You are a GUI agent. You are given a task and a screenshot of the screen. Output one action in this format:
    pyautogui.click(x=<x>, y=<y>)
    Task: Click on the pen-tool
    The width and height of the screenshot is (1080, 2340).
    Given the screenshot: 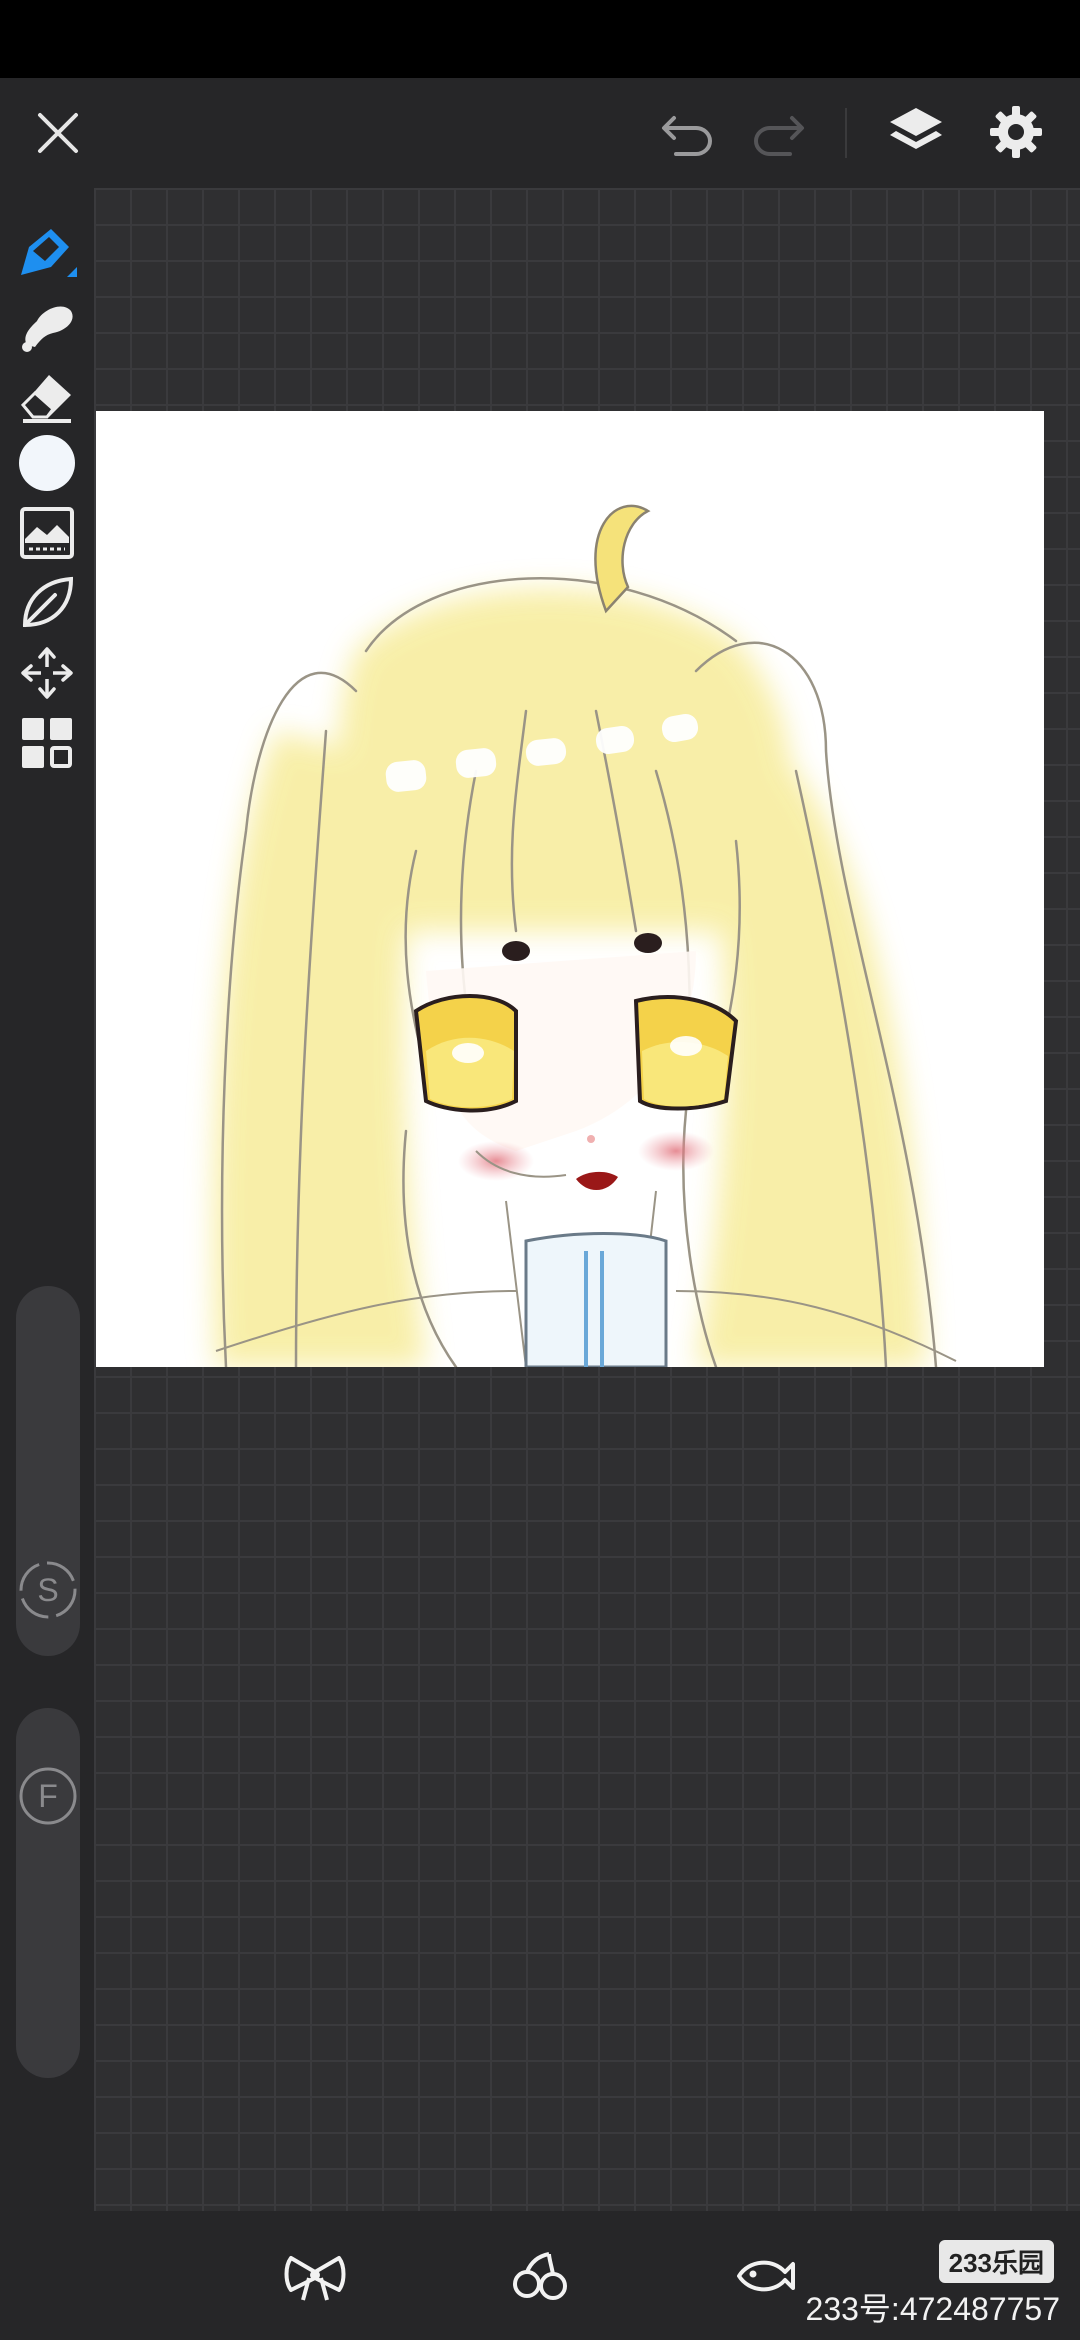 What is the action you would take?
    pyautogui.click(x=47, y=255)
    